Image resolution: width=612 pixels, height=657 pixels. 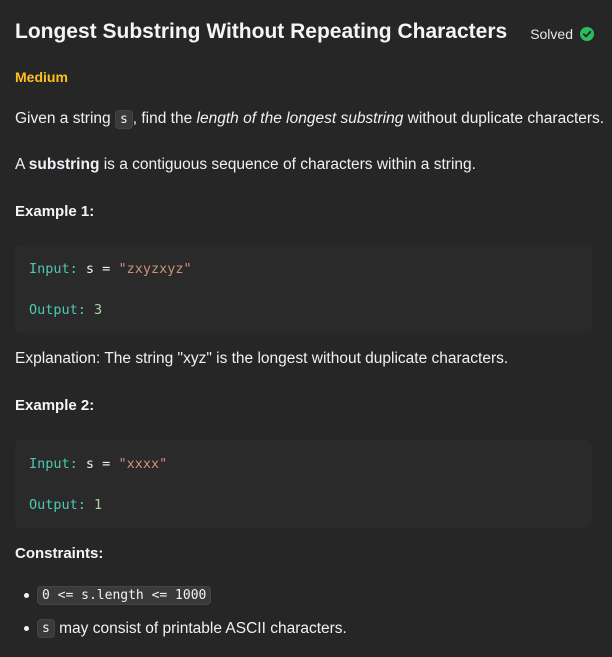 I want to click on example-1-codeblock: Input: s = "zxyzxyz" Output: 3, so click(x=303, y=289).